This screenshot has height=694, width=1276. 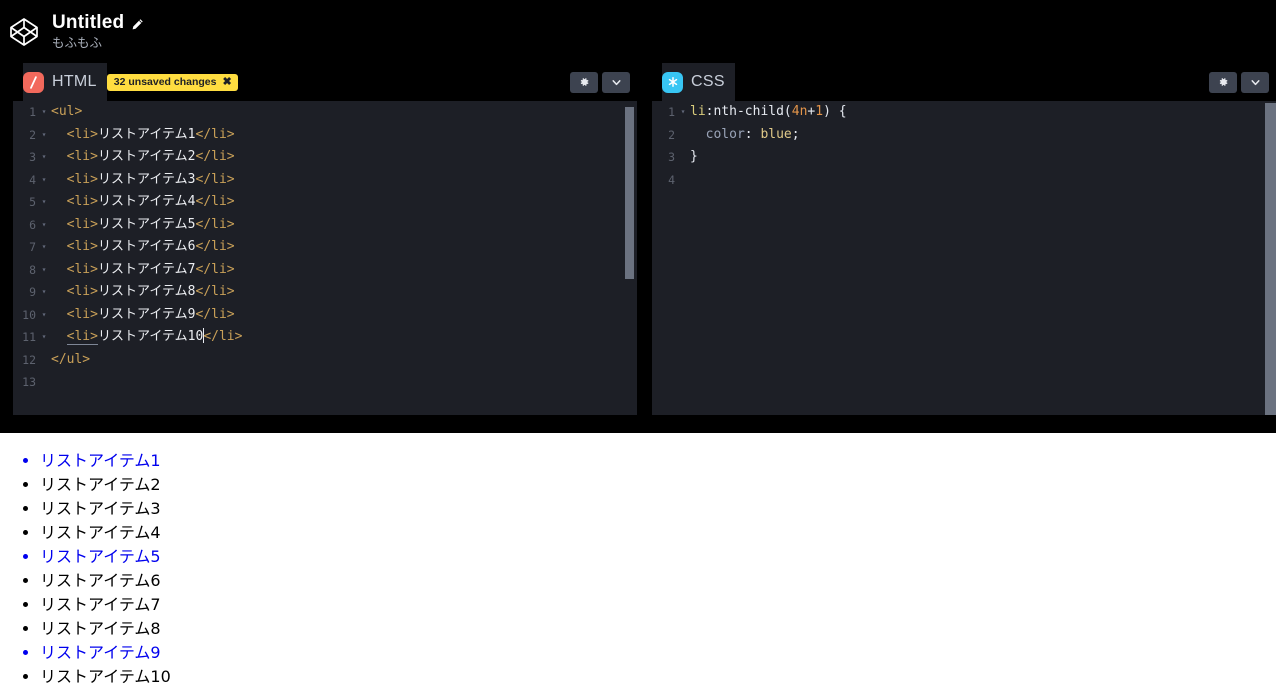 I want to click on code-token: ;, so click(x=795, y=134).